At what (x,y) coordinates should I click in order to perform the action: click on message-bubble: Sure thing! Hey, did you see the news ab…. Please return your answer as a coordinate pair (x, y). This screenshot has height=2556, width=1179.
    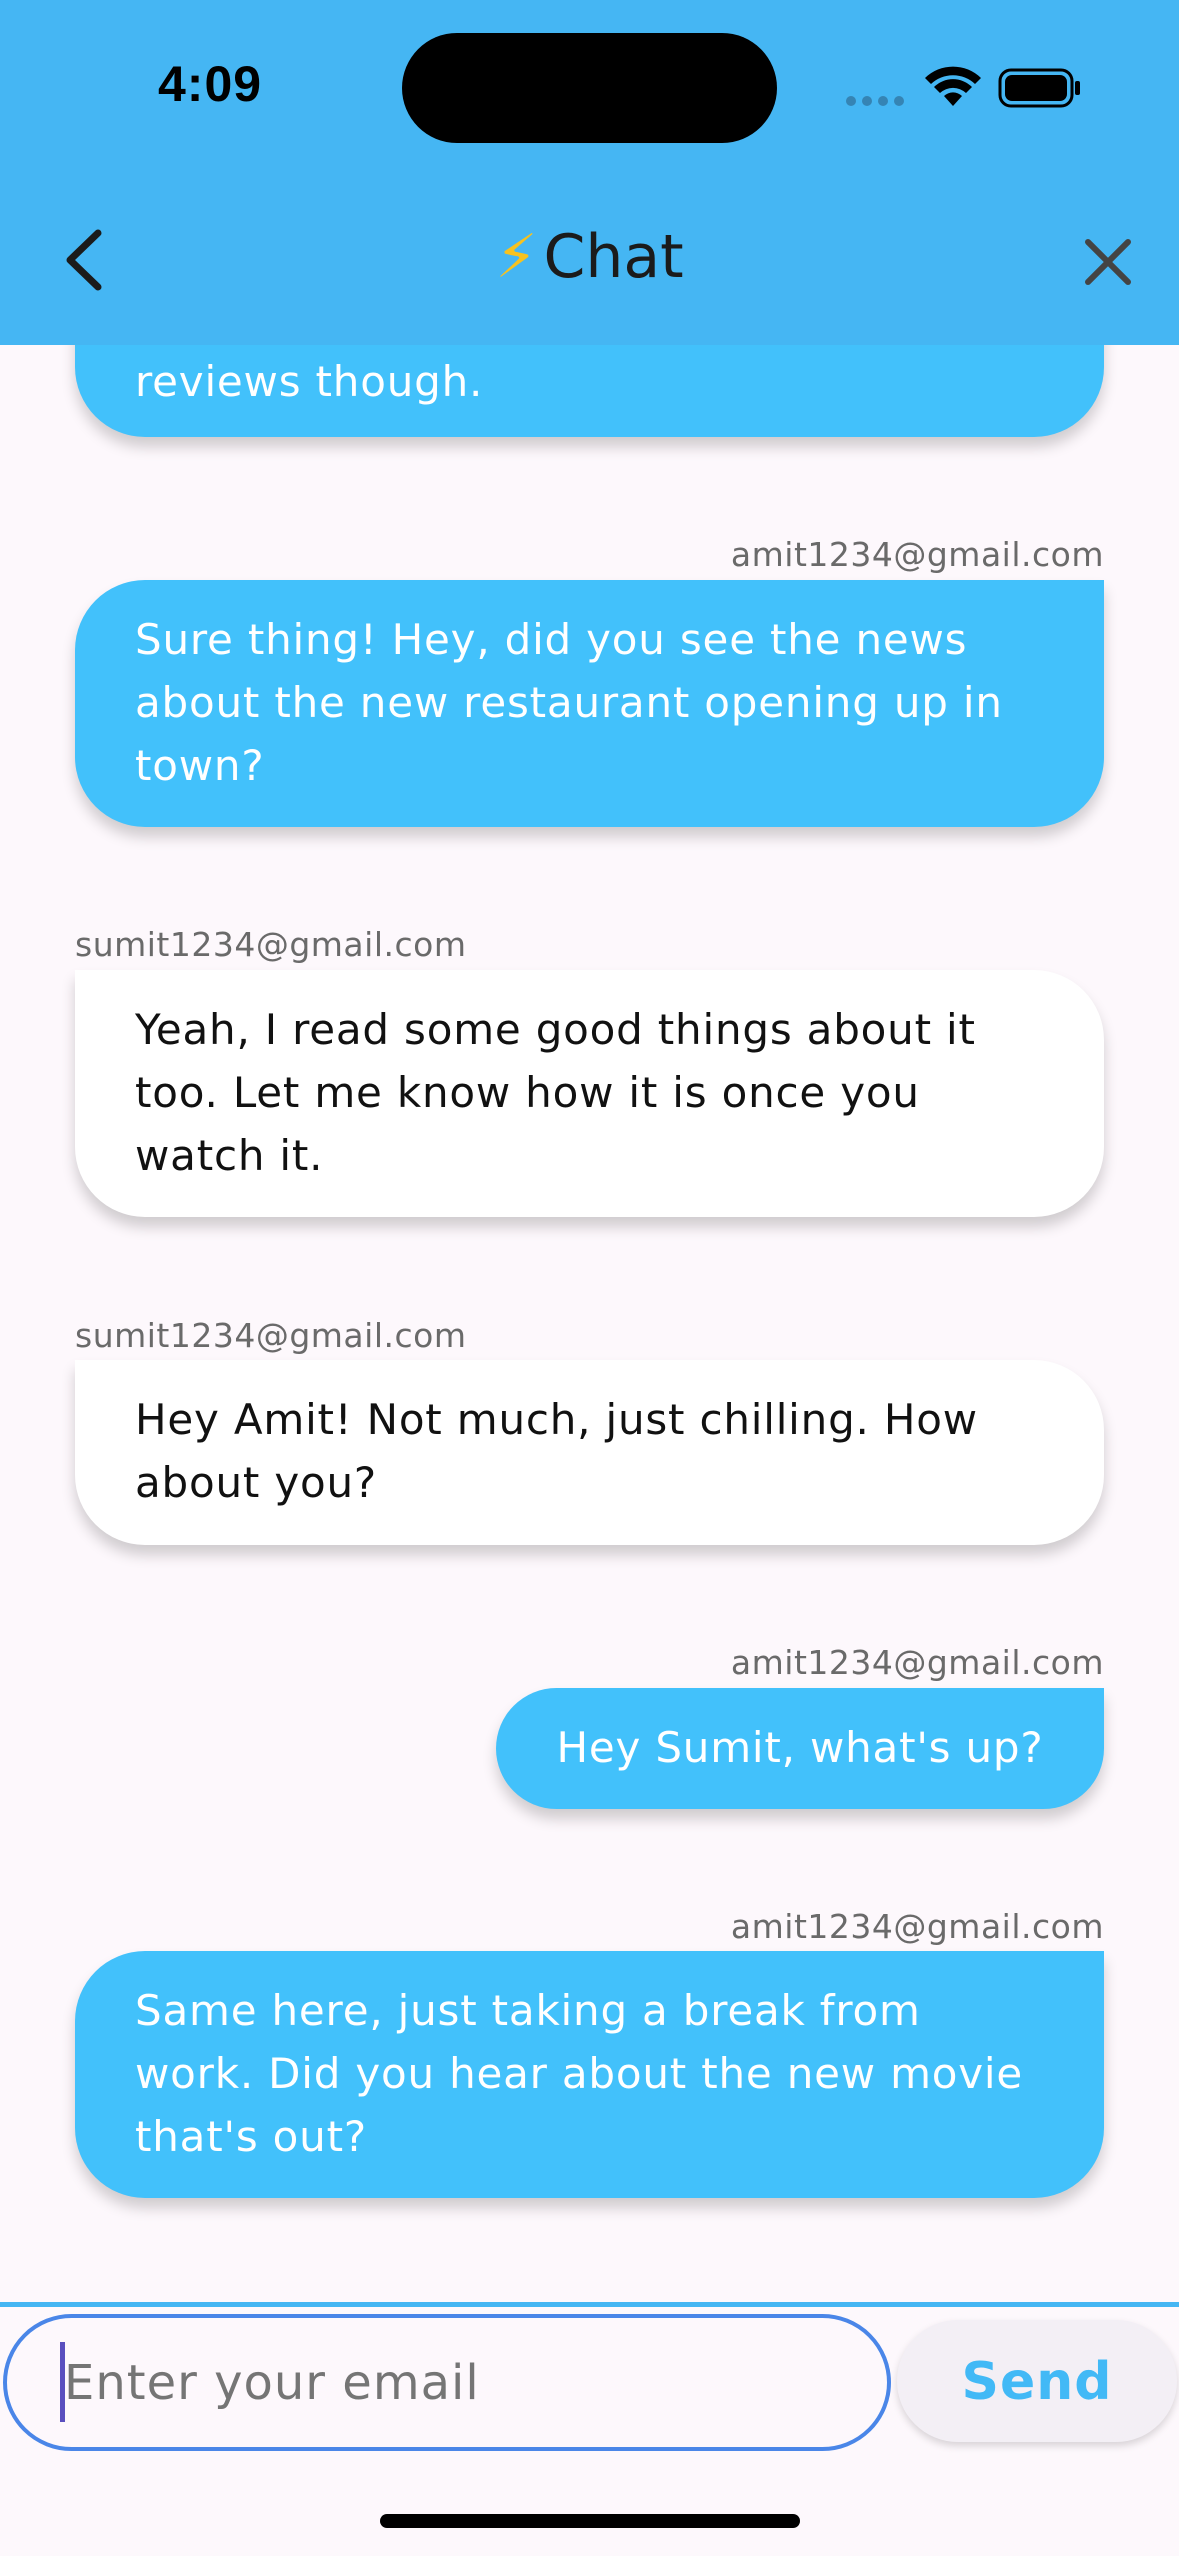
    Looking at the image, I should click on (589, 703).